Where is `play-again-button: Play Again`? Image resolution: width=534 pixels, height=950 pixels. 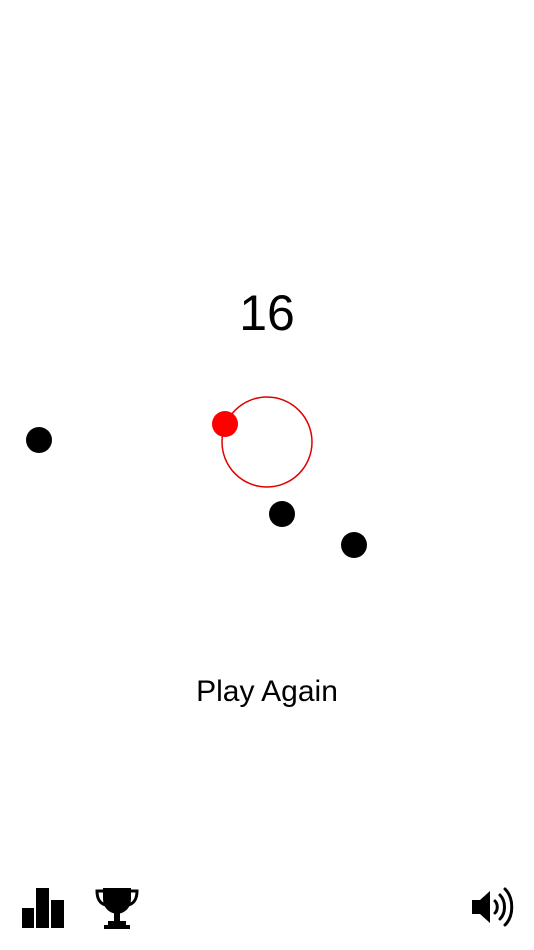 play-again-button: Play Again is located at coordinates (267, 692).